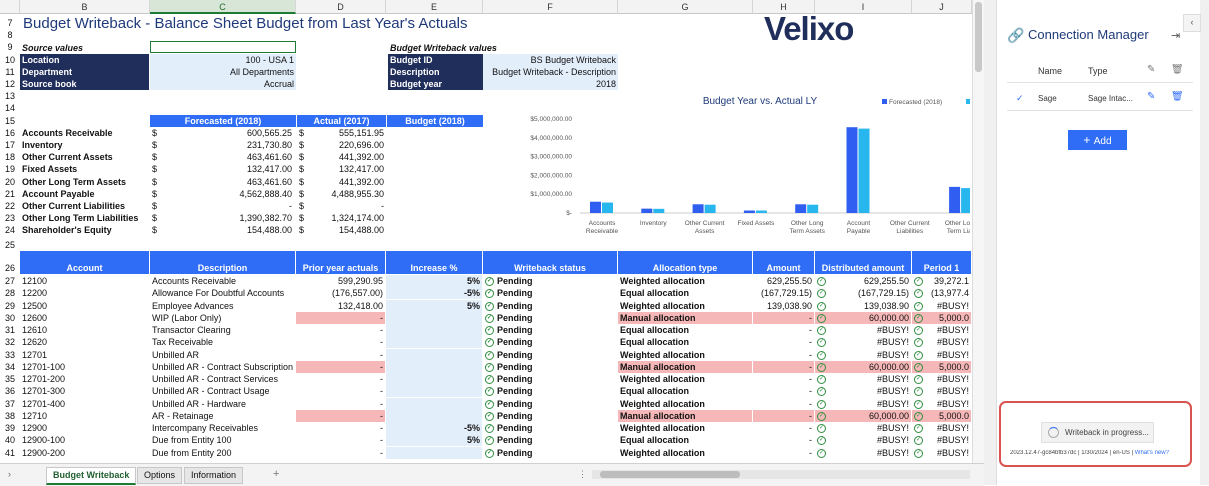 This screenshot has height=486, width=1209. I want to click on detail-header-p1: Period 1, so click(941, 262).